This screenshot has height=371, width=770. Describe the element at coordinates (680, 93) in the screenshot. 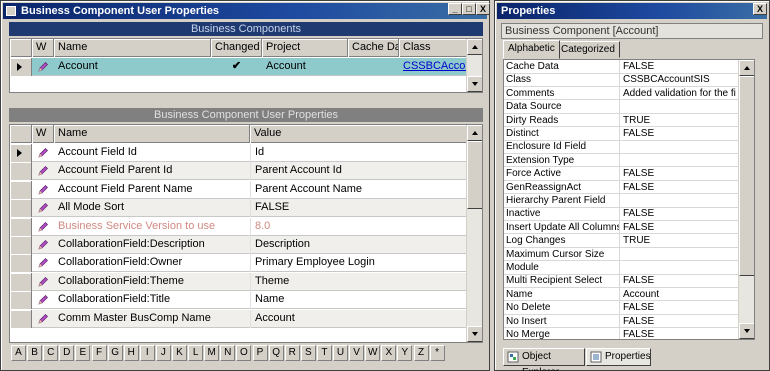

I see `property-value: Added validation for the fi` at that location.